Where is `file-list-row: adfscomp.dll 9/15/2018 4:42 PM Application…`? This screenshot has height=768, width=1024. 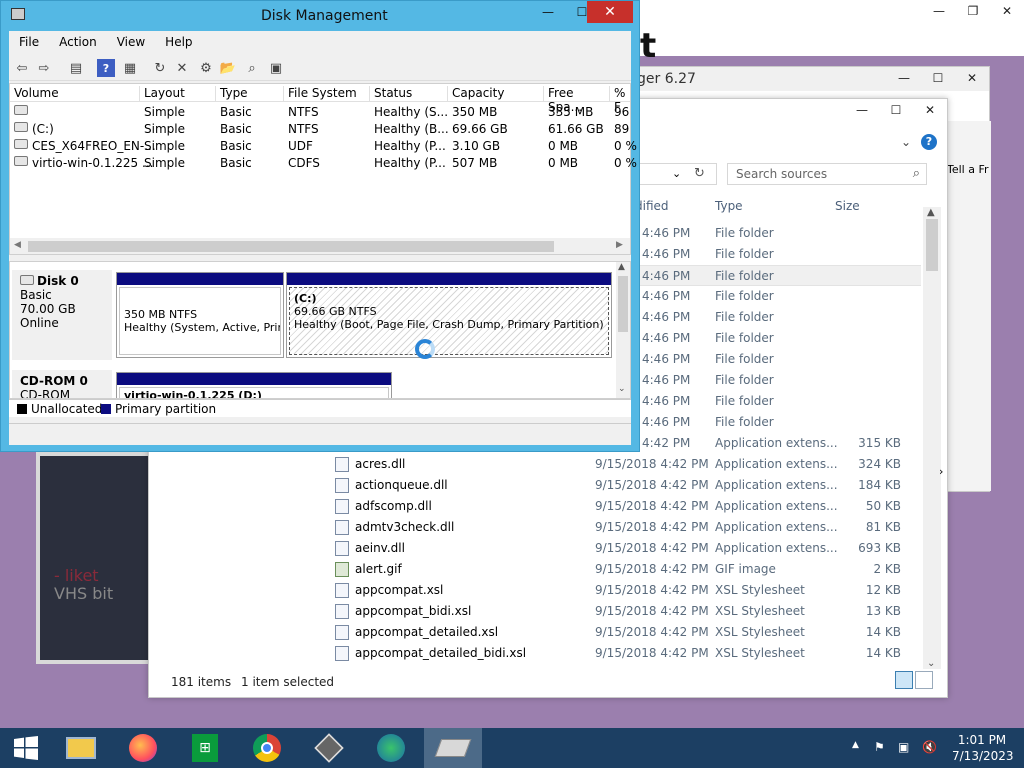 file-list-row: adfscomp.dll 9/15/2018 4:42 PM Application… is located at coordinates (535, 506).